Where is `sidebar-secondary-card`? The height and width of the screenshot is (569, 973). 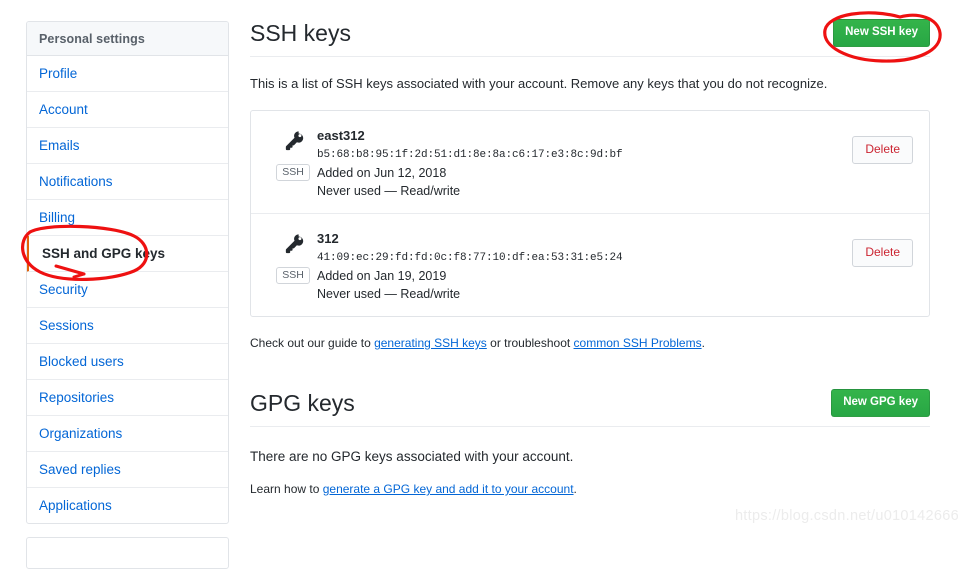 sidebar-secondary-card is located at coordinates (127, 553).